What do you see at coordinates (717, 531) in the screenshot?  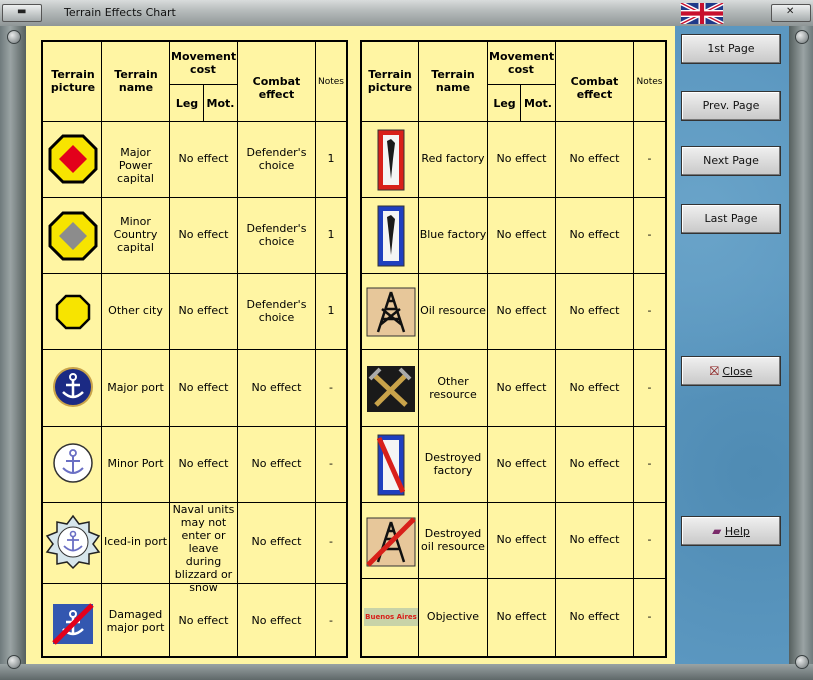 I see `help-icon: ▰` at bounding box center [717, 531].